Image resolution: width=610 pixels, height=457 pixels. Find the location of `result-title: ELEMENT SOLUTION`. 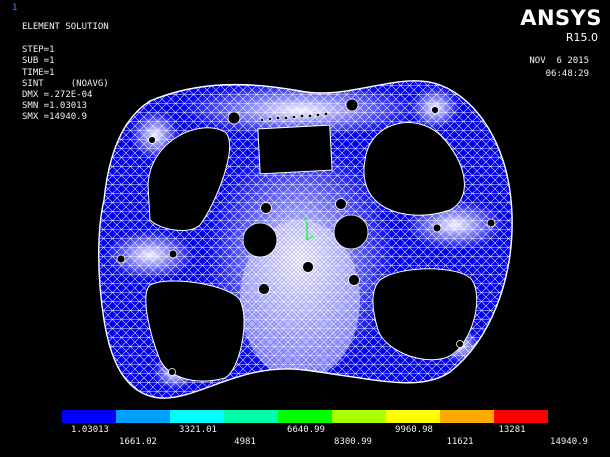

result-title: ELEMENT SOLUTION is located at coordinates (65, 27).